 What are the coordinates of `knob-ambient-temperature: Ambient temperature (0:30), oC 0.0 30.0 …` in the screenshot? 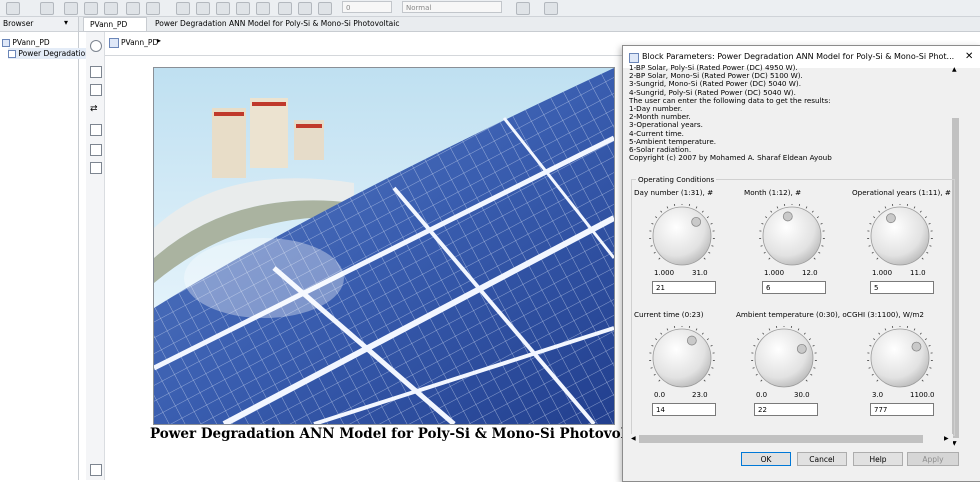 It's located at (784, 367).